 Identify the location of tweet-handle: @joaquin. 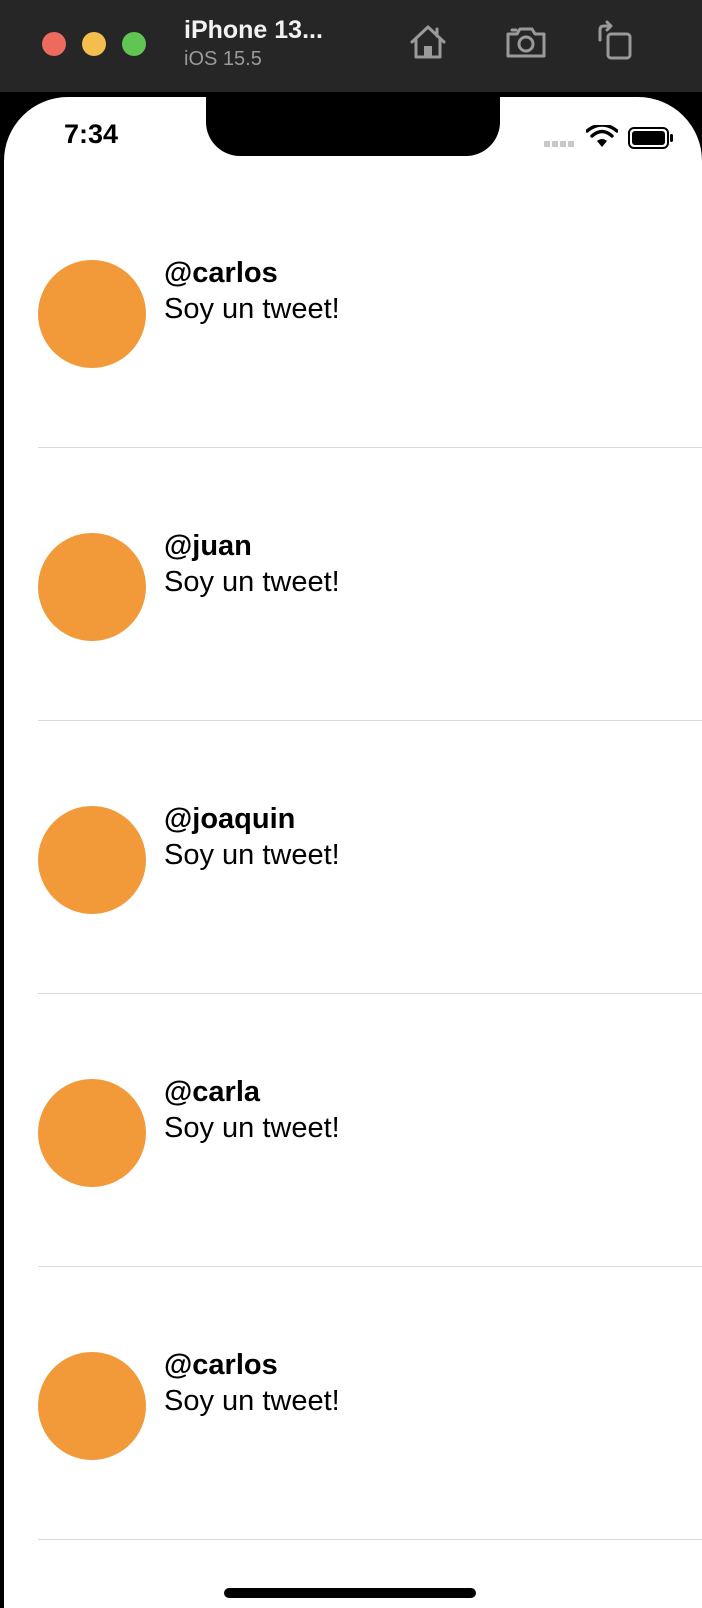
(230, 819).